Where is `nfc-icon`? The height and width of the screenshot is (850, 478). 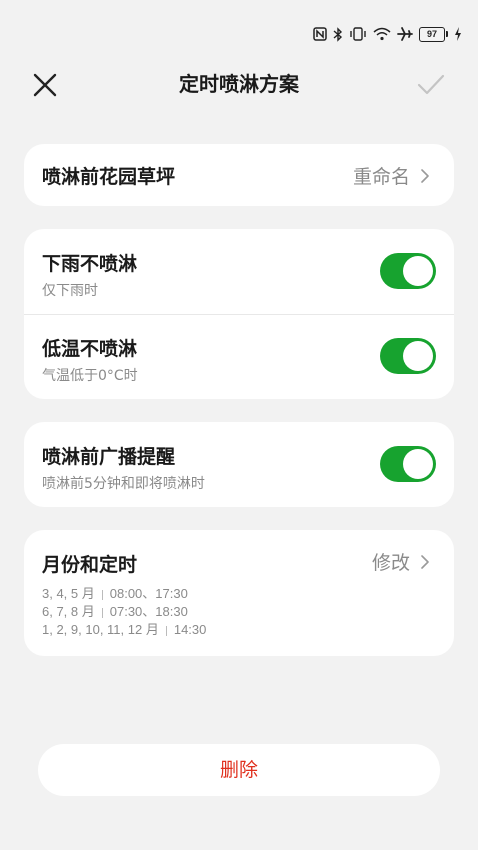 nfc-icon is located at coordinates (320, 34).